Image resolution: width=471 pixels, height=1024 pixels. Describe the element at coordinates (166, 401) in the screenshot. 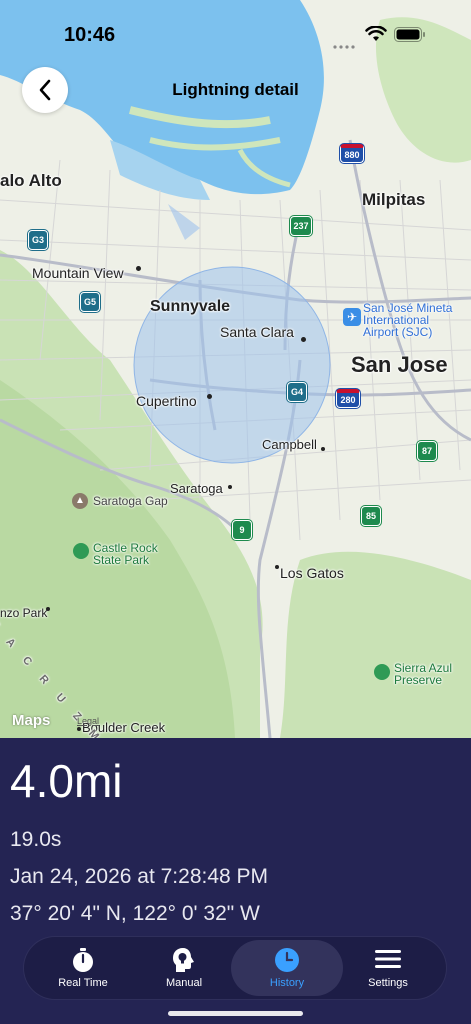

I see `place-cupertino: Cupertino` at that location.